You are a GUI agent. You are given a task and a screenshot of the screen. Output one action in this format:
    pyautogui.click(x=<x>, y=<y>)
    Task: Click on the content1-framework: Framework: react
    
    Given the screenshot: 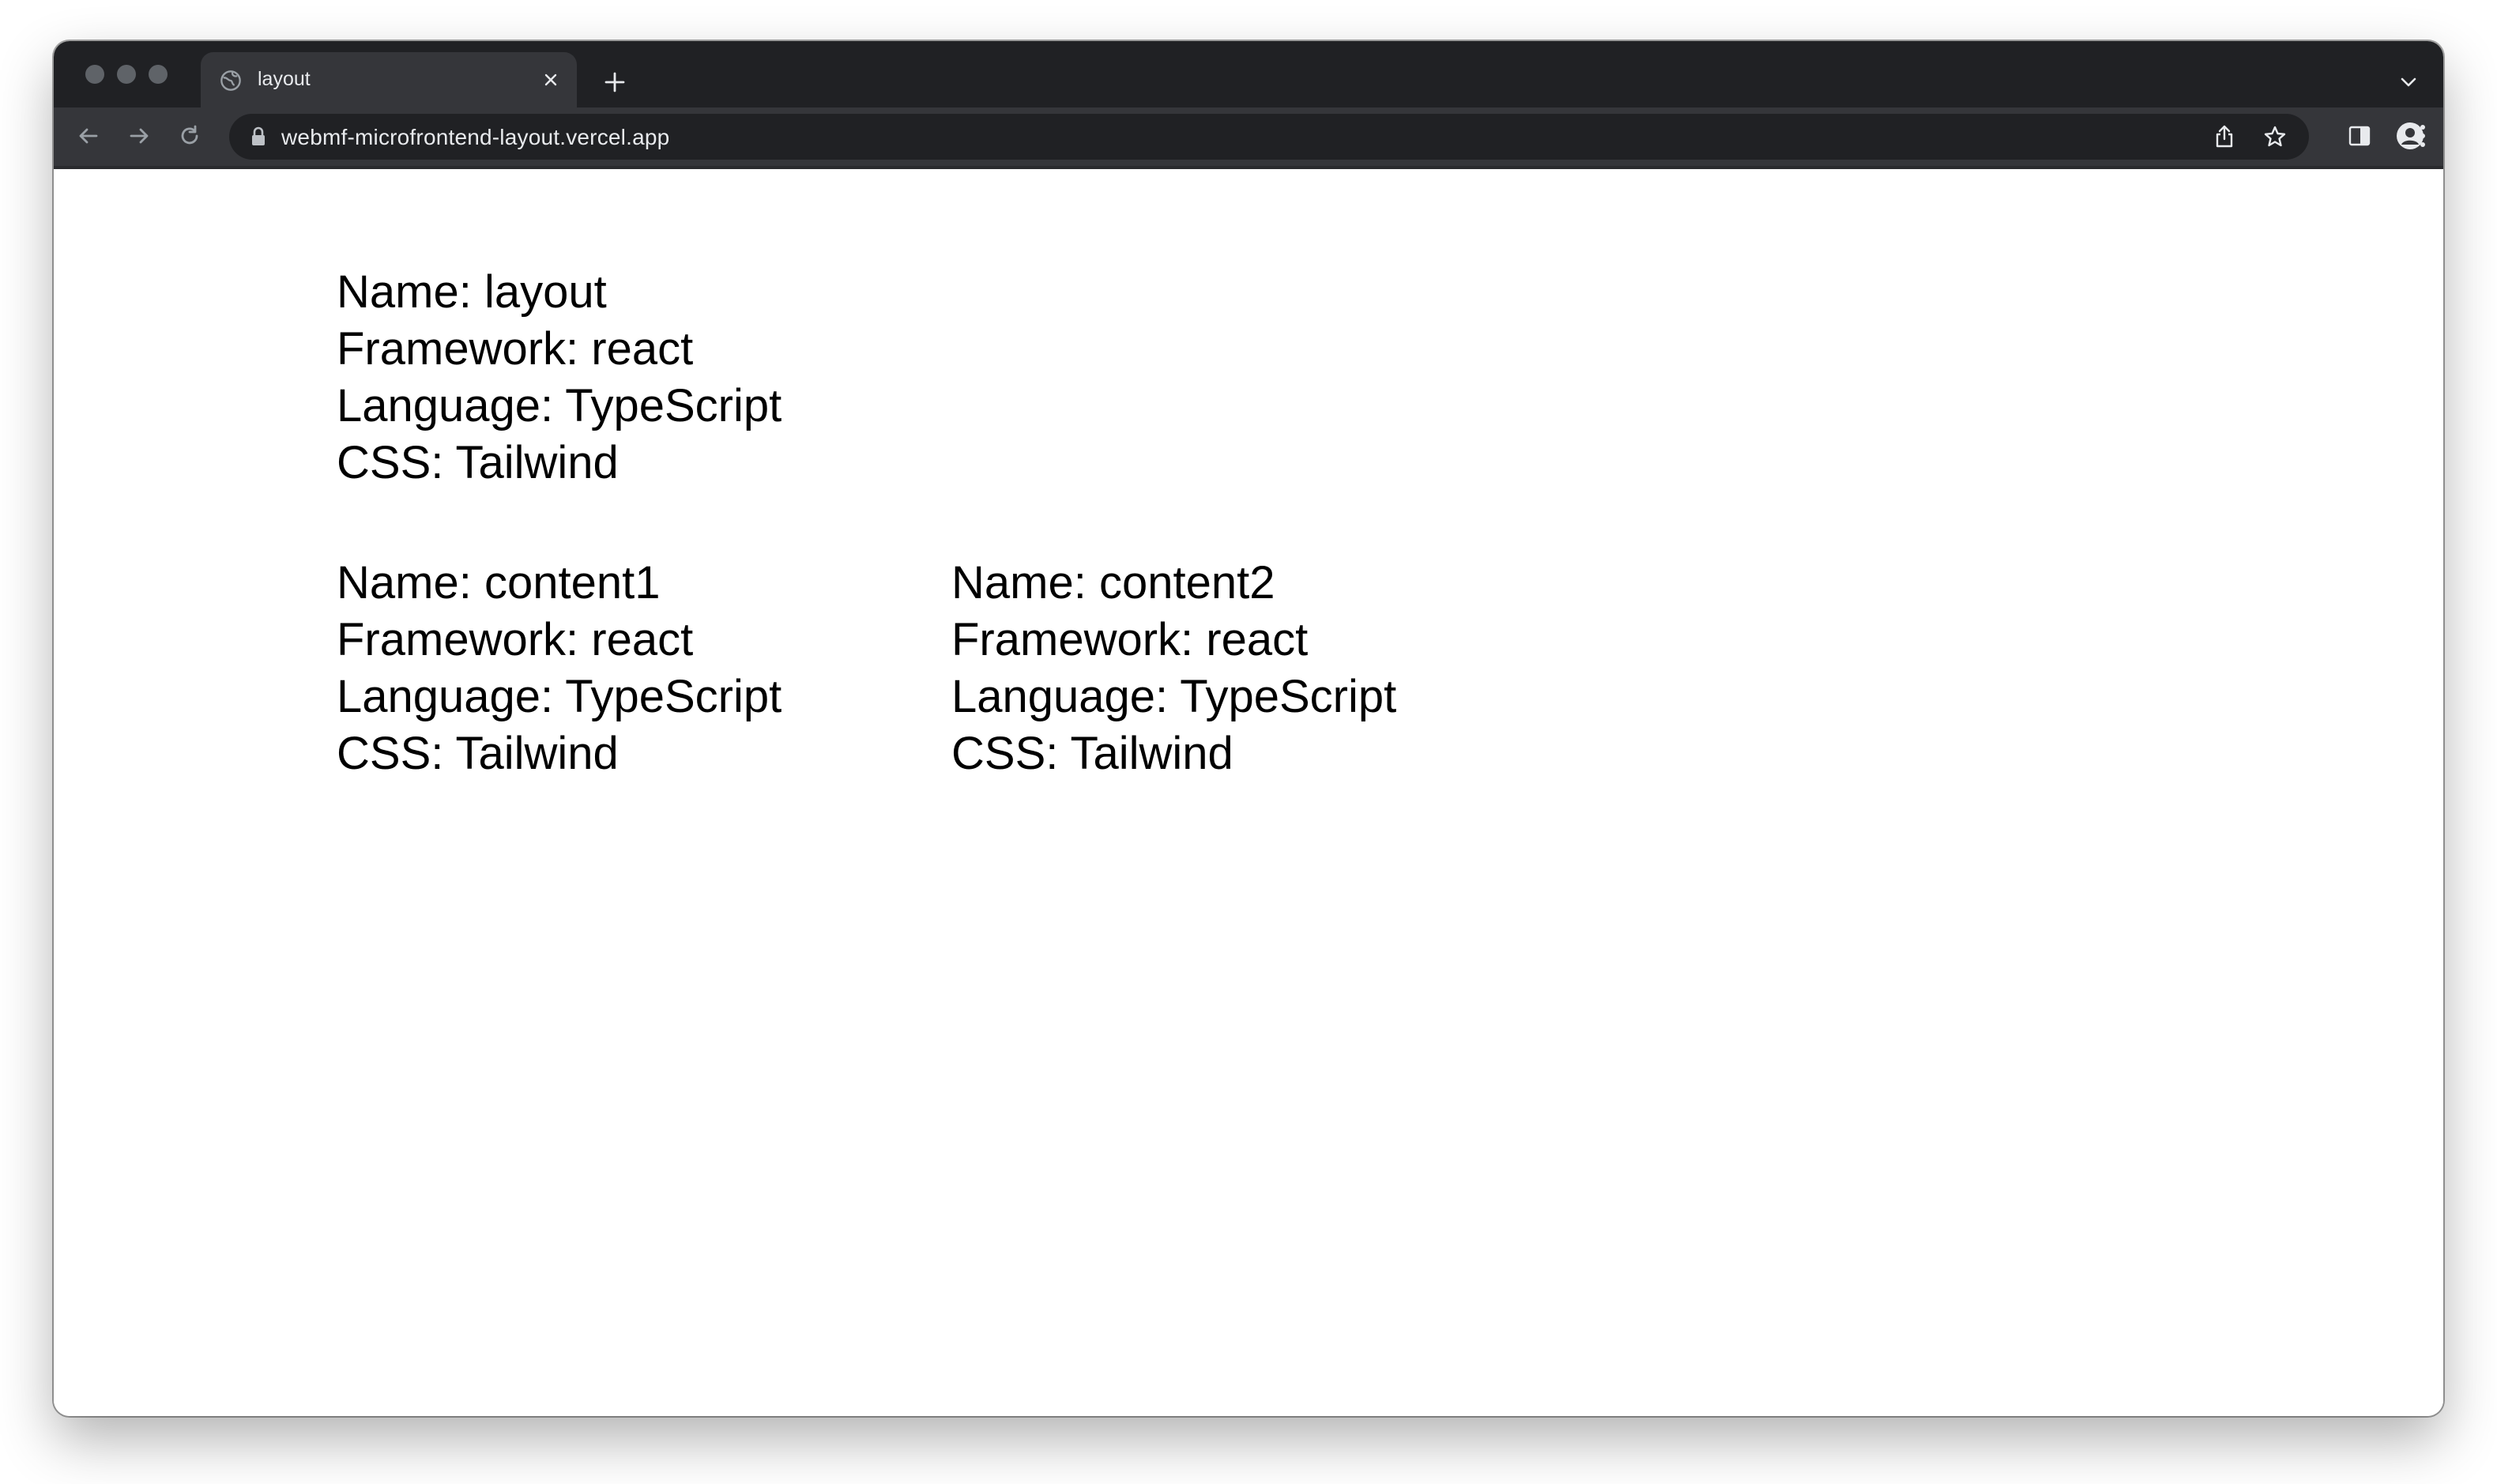 What is the action you would take?
    pyautogui.click(x=515, y=639)
    